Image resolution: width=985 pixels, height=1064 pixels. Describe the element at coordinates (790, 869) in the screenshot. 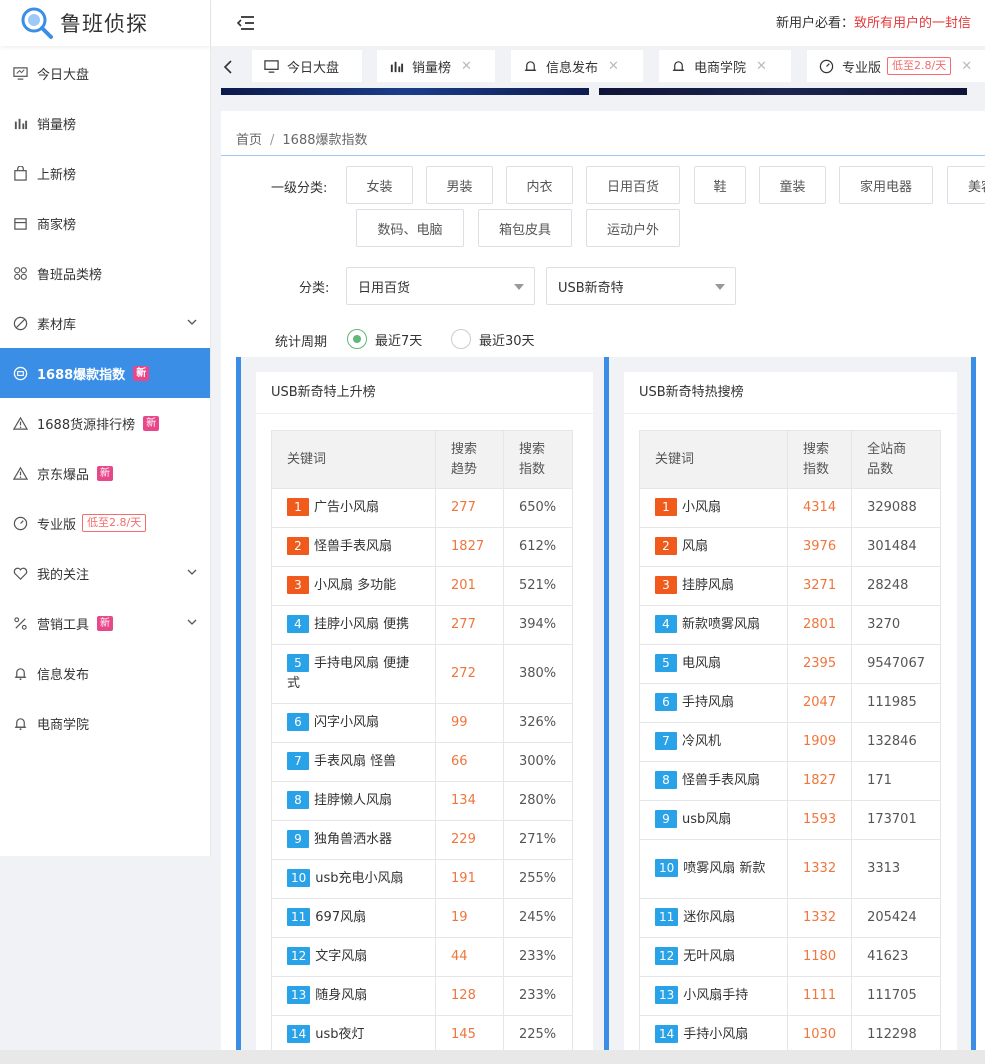

I see `table-row: 10 喷雾风扇 新款 1332 3313` at that location.